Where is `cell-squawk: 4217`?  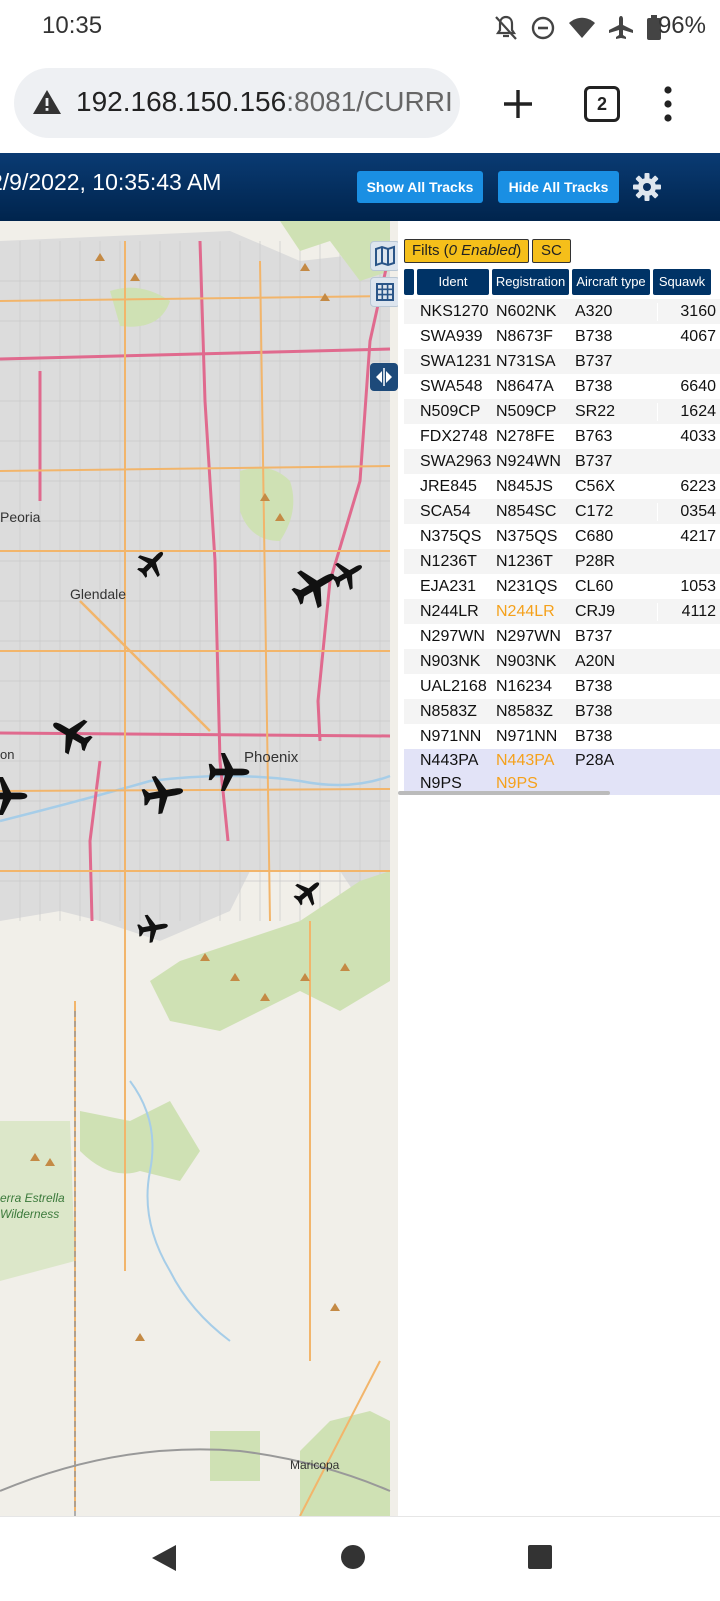 cell-squawk: 4217 is located at coordinates (688, 536).